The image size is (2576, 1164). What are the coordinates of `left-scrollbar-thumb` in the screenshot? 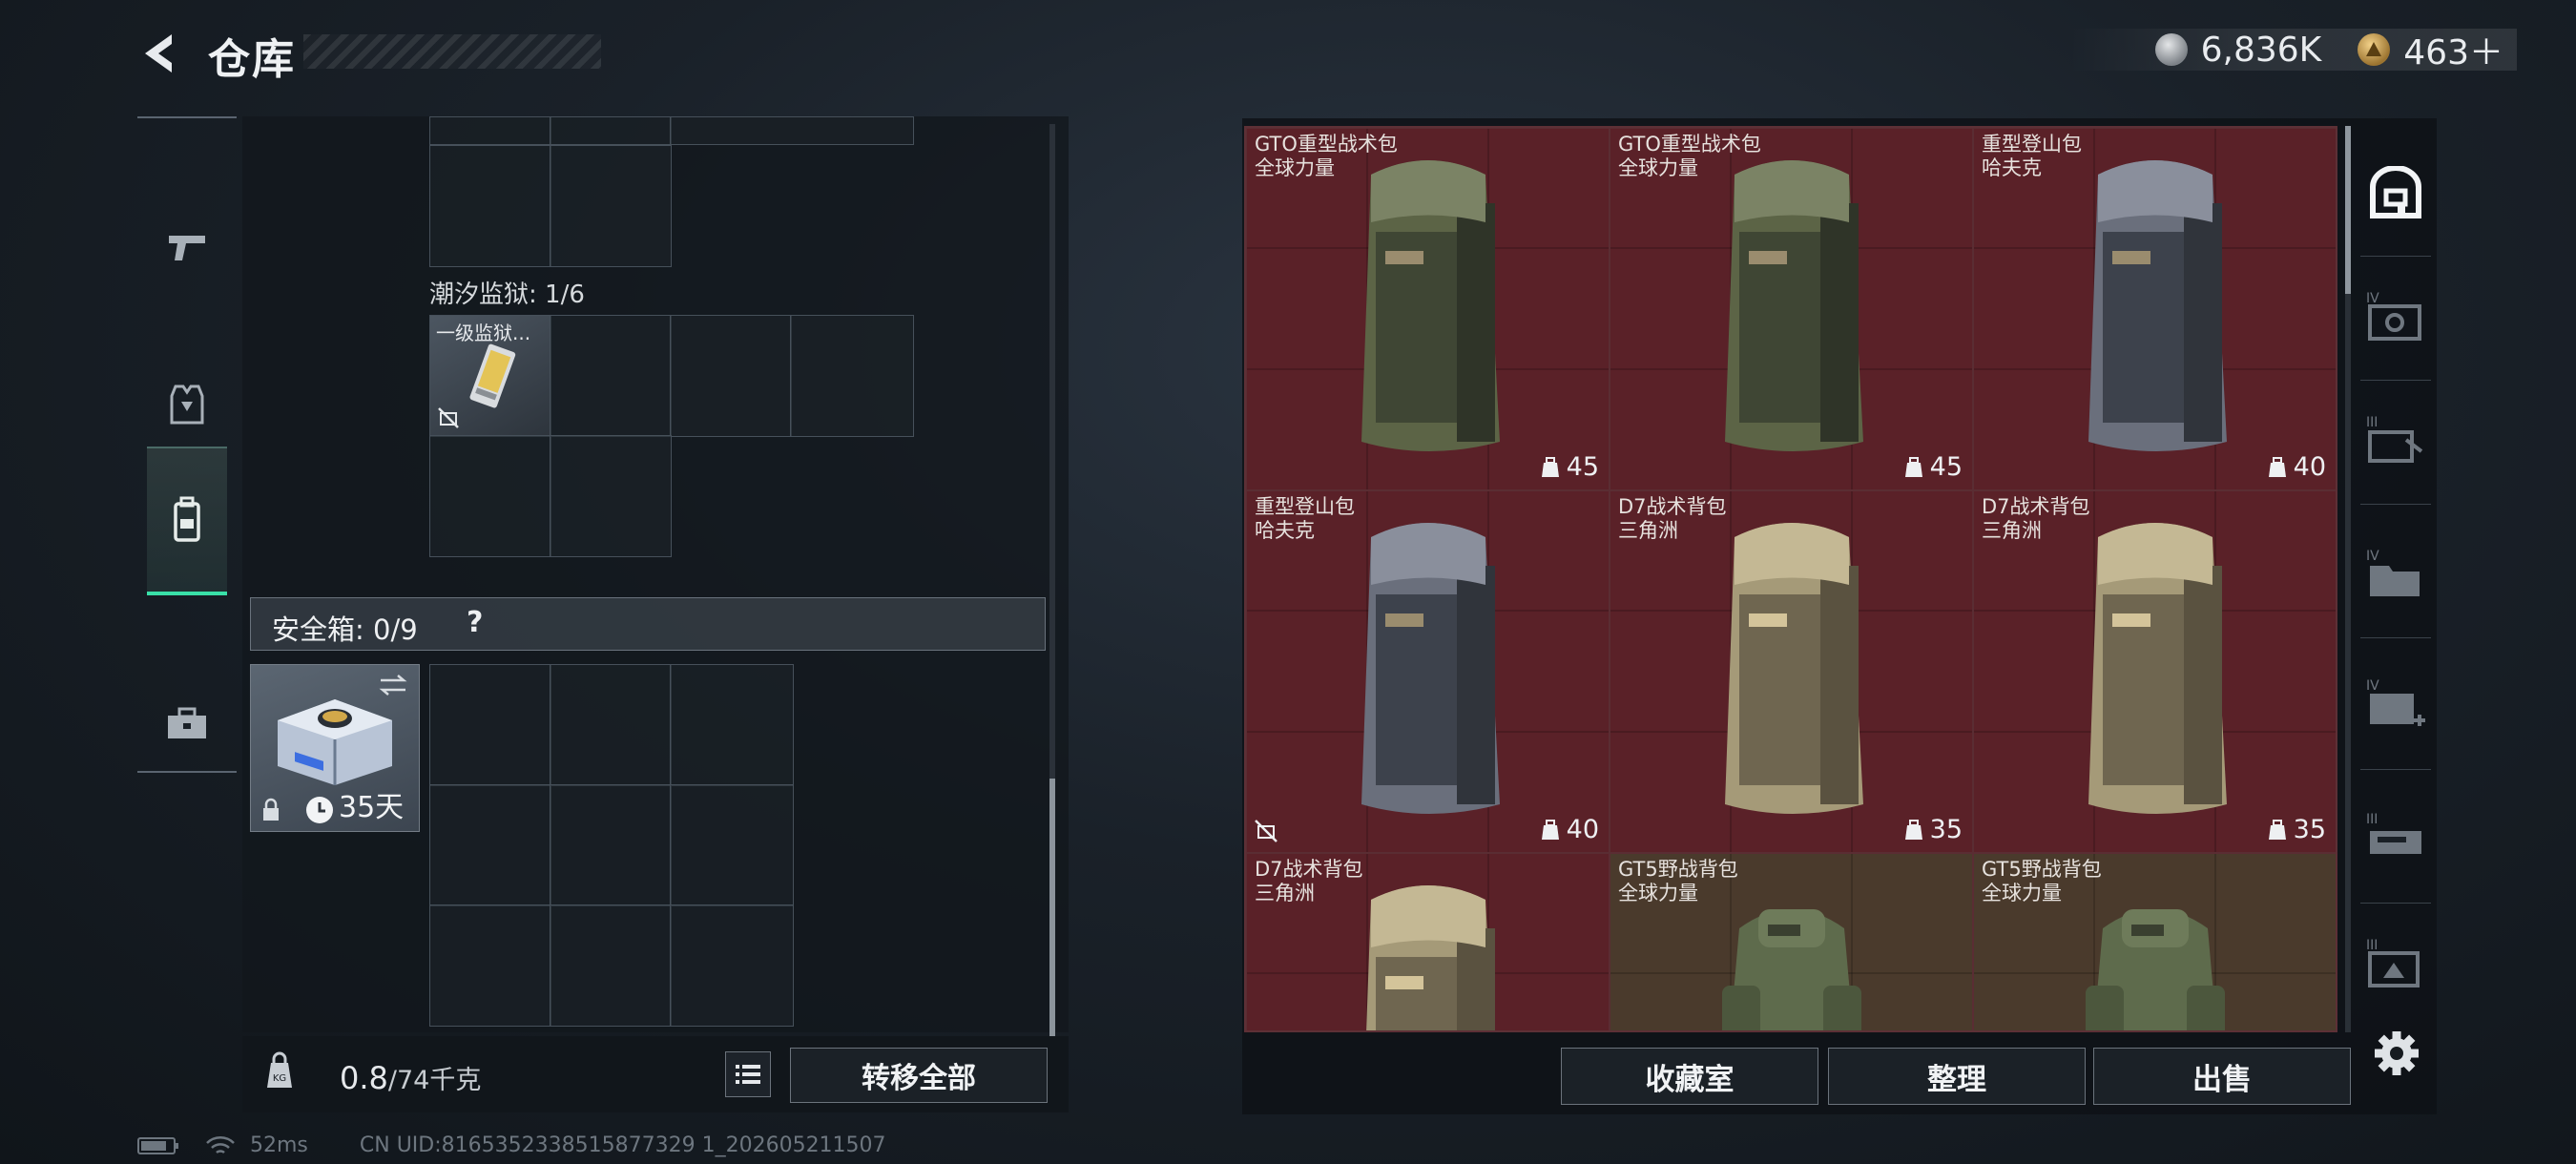 It's located at (1052, 907).